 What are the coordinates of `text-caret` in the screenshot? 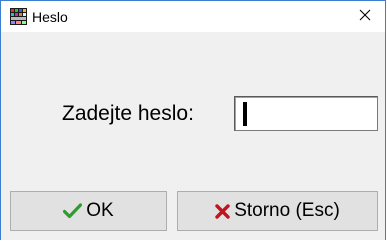 It's located at (245, 114).